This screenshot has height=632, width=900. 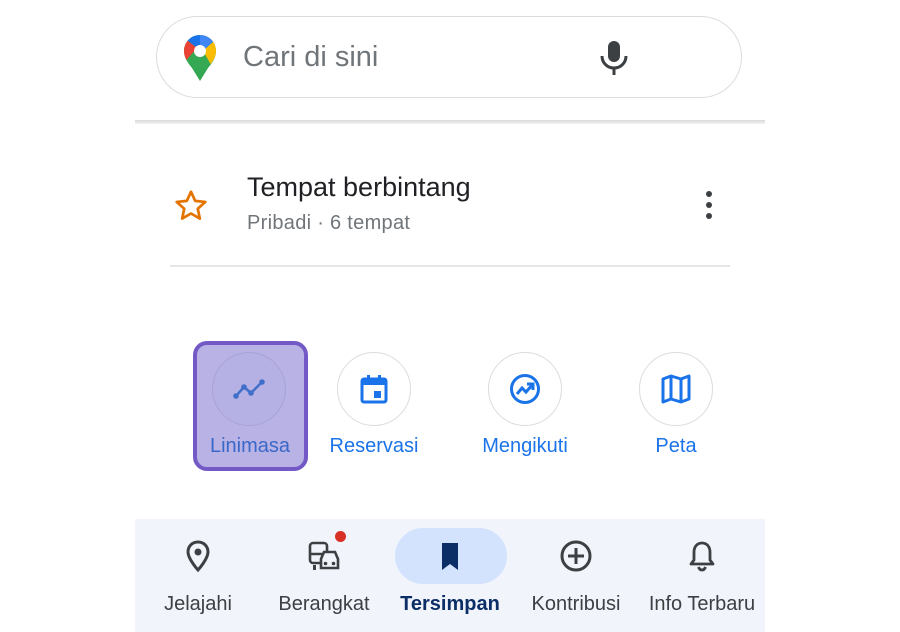 I want to click on shortcut-timeline: Linimasa, so click(x=234, y=405).